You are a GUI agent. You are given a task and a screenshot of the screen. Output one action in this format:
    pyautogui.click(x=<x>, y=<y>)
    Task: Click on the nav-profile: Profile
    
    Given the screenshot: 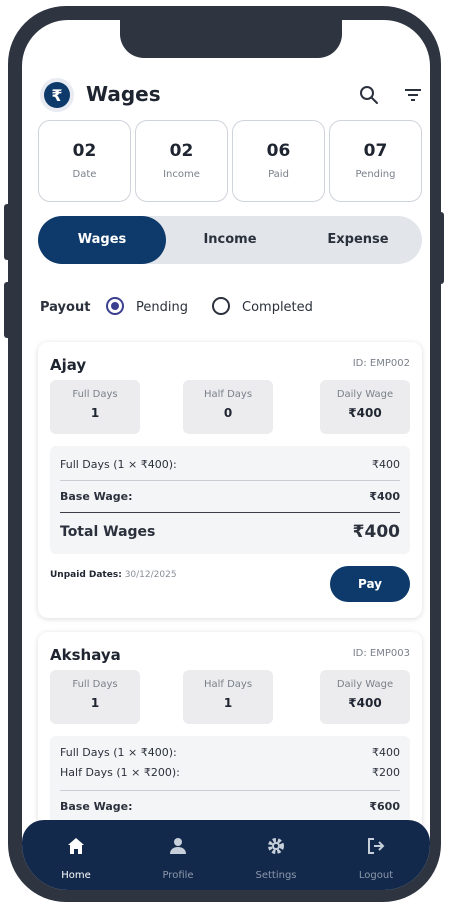 What is the action you would take?
    pyautogui.click(x=178, y=855)
    